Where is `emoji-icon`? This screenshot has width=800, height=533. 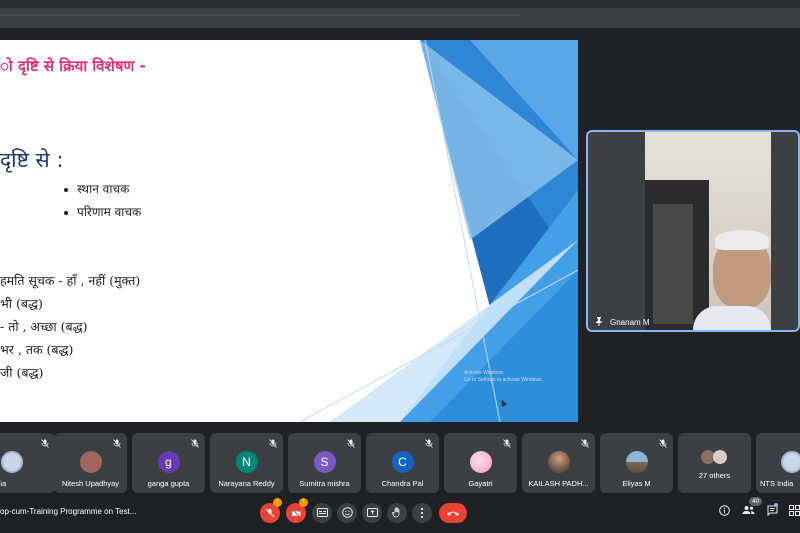
emoji-icon is located at coordinates (347, 512).